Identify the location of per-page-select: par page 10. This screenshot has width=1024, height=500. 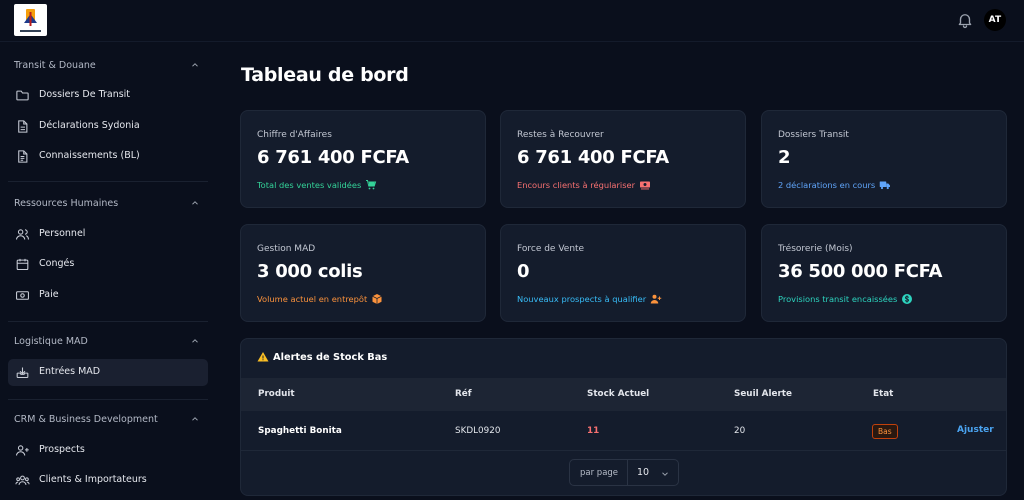
(624, 472).